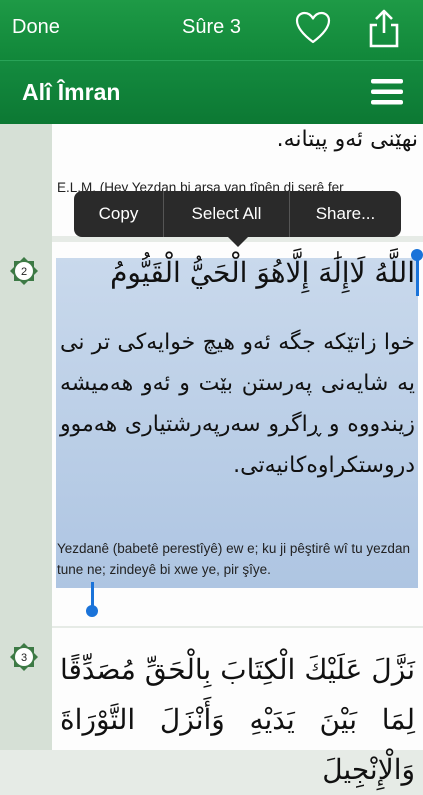 The height and width of the screenshot is (795, 423). I want to click on select-all-menu-item: Select All, so click(226, 214).